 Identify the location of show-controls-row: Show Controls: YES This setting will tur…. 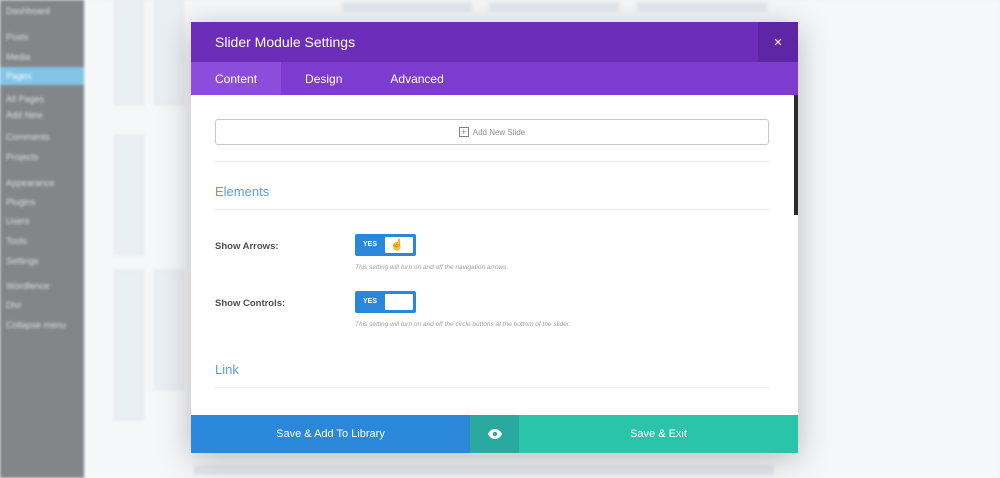
(492, 309).